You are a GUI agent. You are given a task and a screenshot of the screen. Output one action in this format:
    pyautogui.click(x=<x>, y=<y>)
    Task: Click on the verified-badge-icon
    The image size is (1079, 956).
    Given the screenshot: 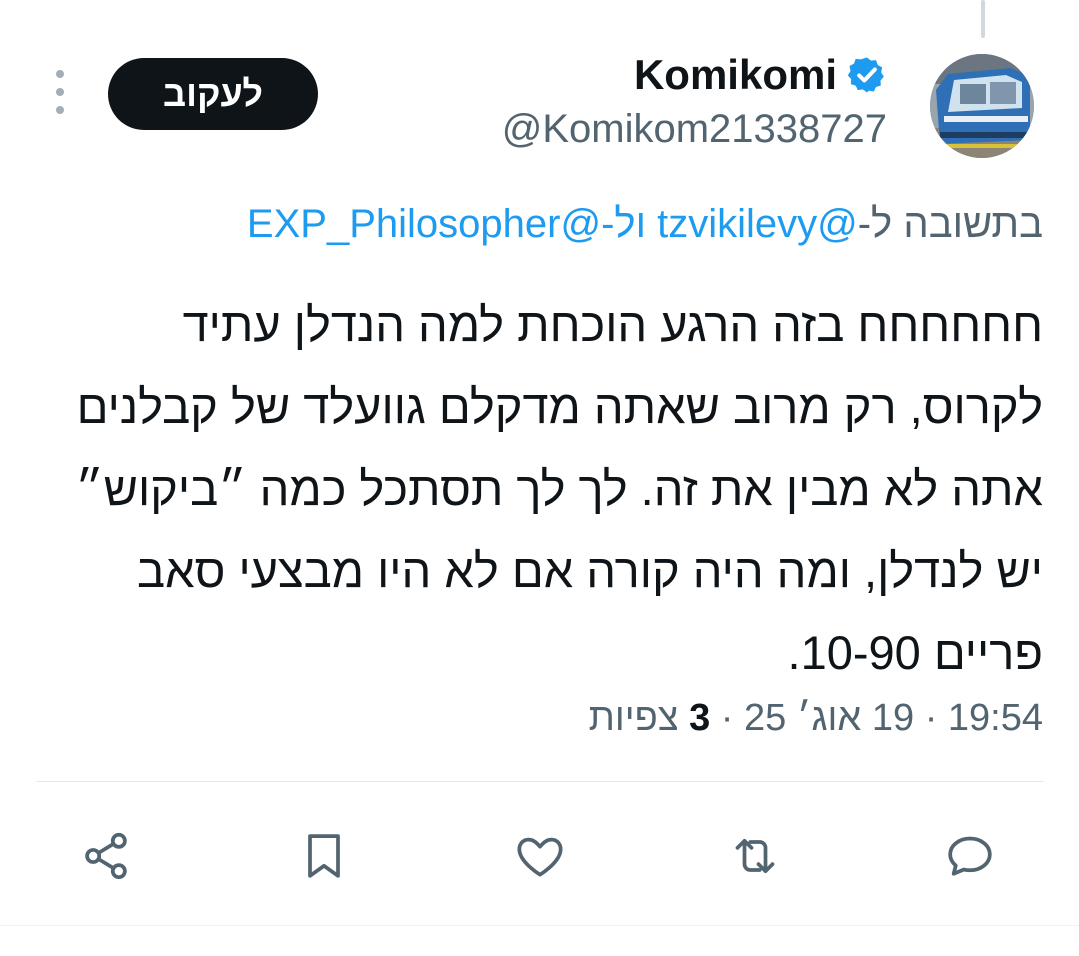 What is the action you would take?
    pyautogui.click(x=865, y=75)
    